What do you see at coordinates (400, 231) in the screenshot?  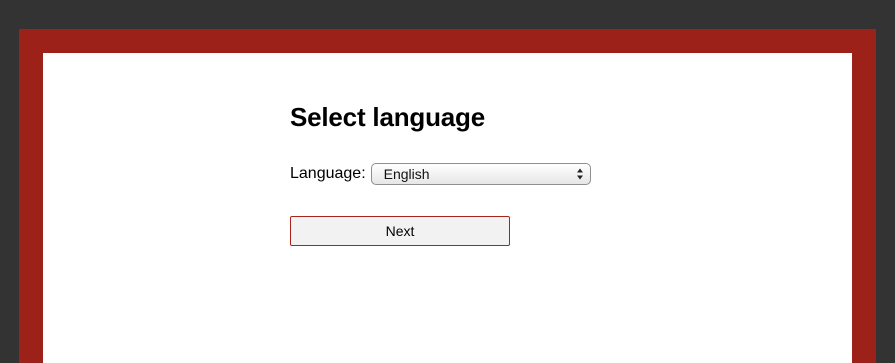 I see `next-button: Next` at bounding box center [400, 231].